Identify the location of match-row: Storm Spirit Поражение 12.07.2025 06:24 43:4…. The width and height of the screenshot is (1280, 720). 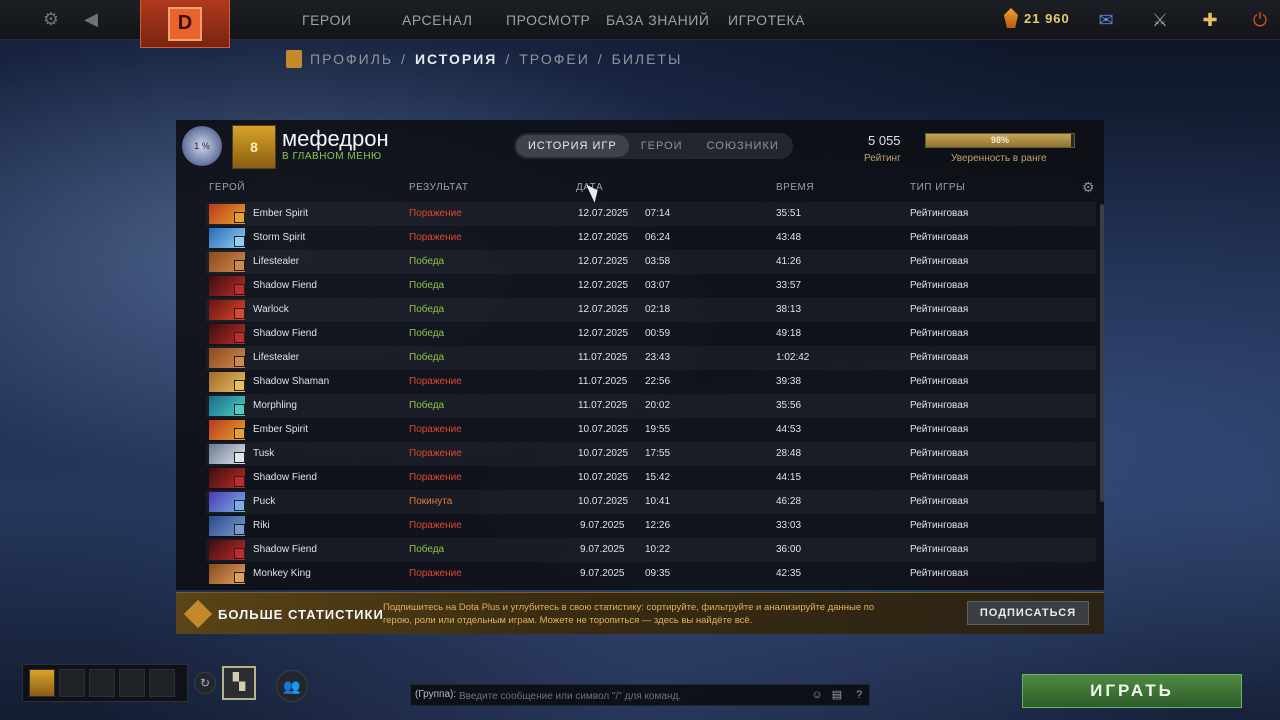
(651, 238).